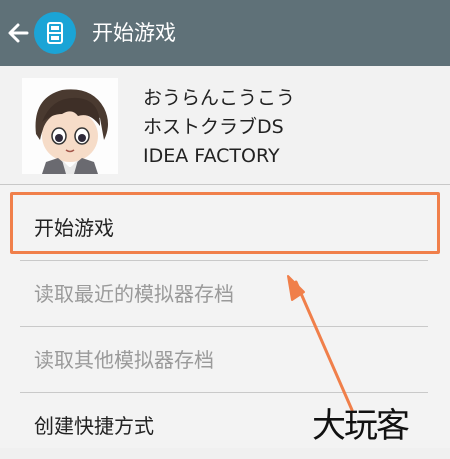  What do you see at coordinates (211, 156) in the screenshot?
I see `game-publisher: IDEA FACTORY` at bounding box center [211, 156].